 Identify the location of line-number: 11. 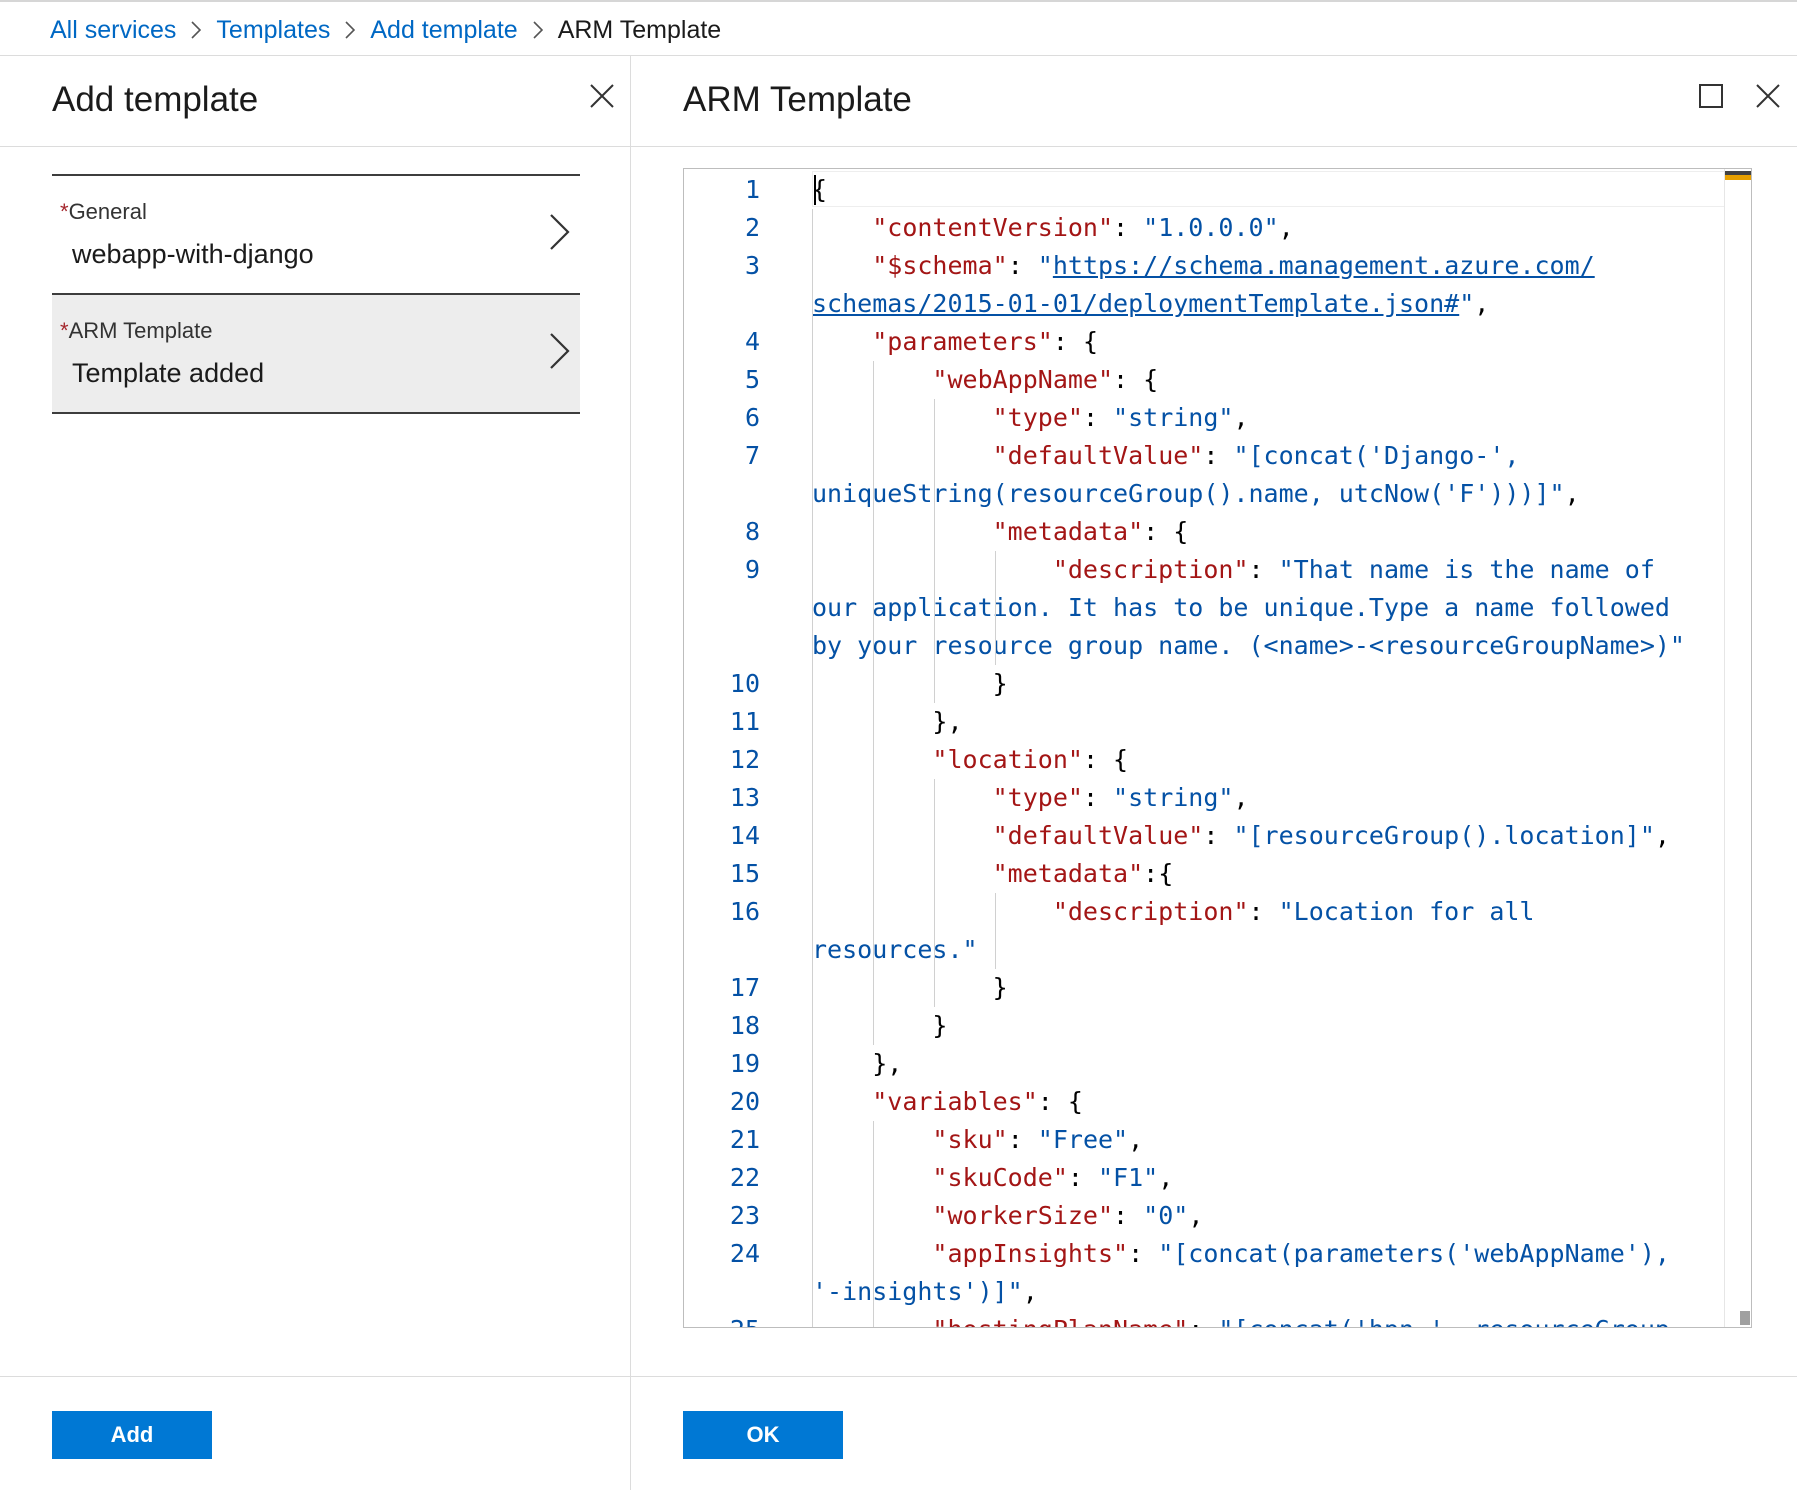
(744, 721).